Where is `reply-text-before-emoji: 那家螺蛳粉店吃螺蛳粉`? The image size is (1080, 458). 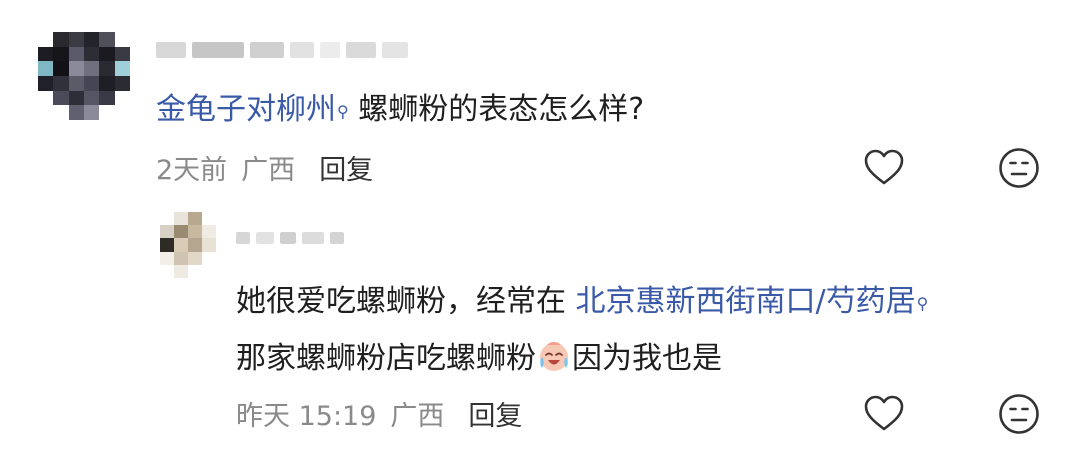 reply-text-before-emoji: 那家螺蛳粉店吃螺蛳粉 is located at coordinates (386, 358).